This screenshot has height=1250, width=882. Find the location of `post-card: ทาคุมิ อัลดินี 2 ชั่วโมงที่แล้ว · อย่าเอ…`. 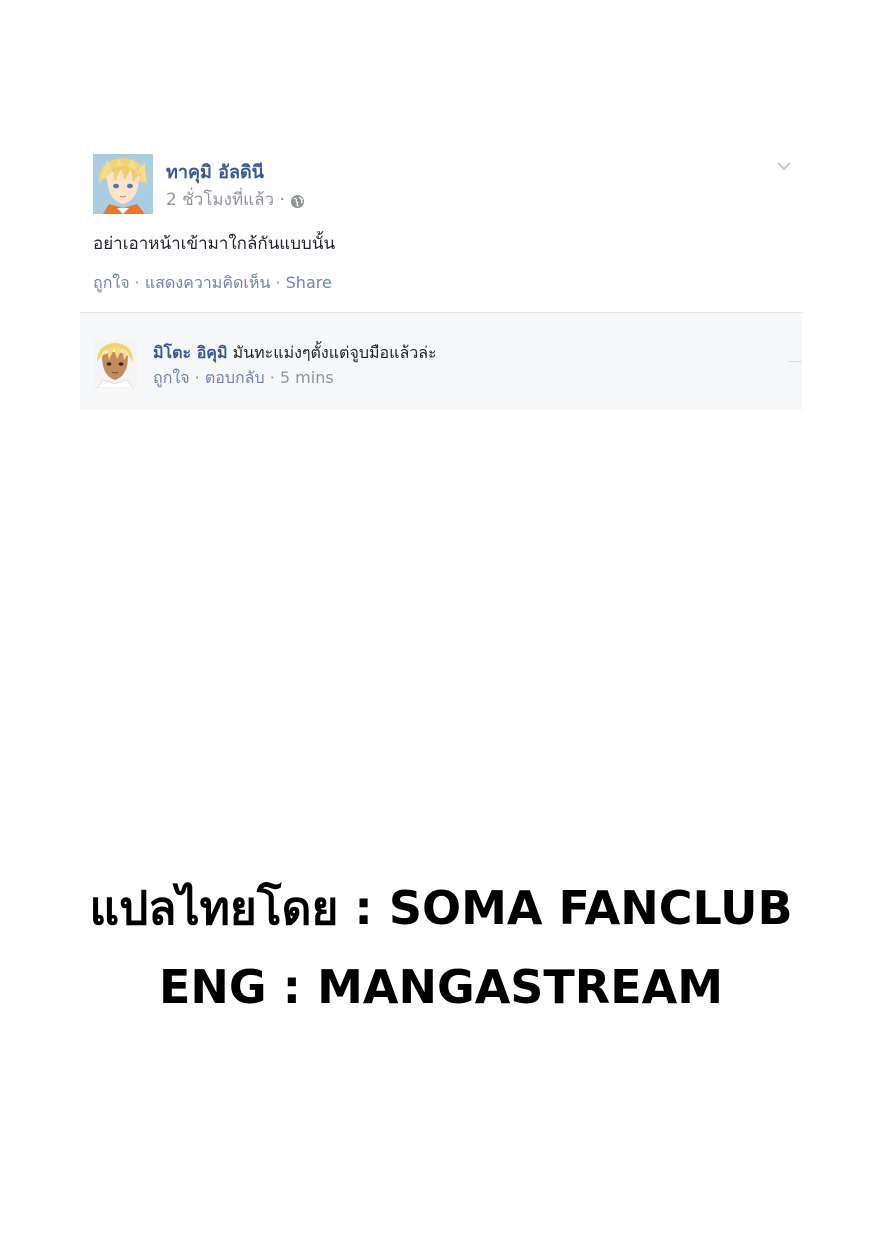

post-card: ทาคุมิ อัลดินี 2 ชั่วโมงที่แล้ว · อย่าเอ… is located at coordinates (441, 217).